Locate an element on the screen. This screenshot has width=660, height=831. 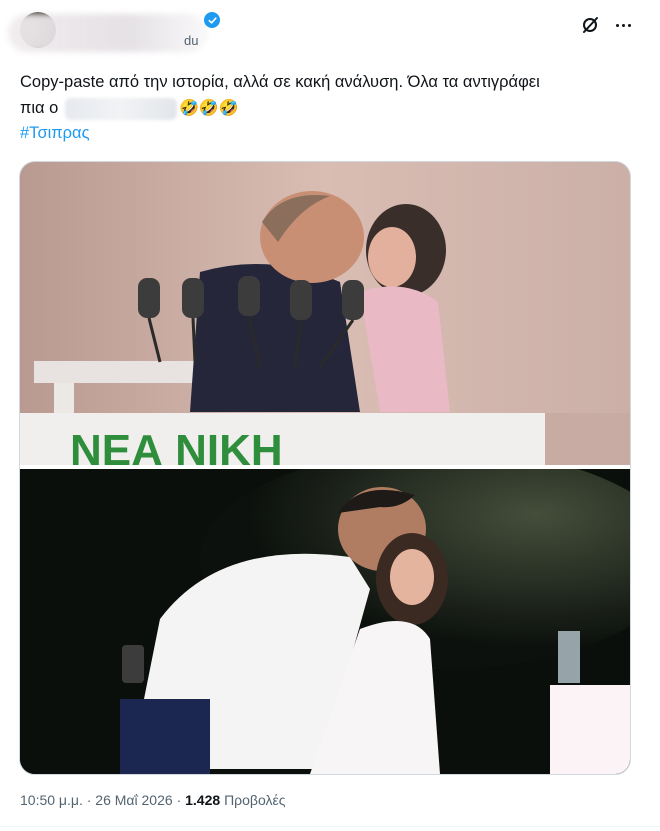
views-count: 1.428 is located at coordinates (203, 800).